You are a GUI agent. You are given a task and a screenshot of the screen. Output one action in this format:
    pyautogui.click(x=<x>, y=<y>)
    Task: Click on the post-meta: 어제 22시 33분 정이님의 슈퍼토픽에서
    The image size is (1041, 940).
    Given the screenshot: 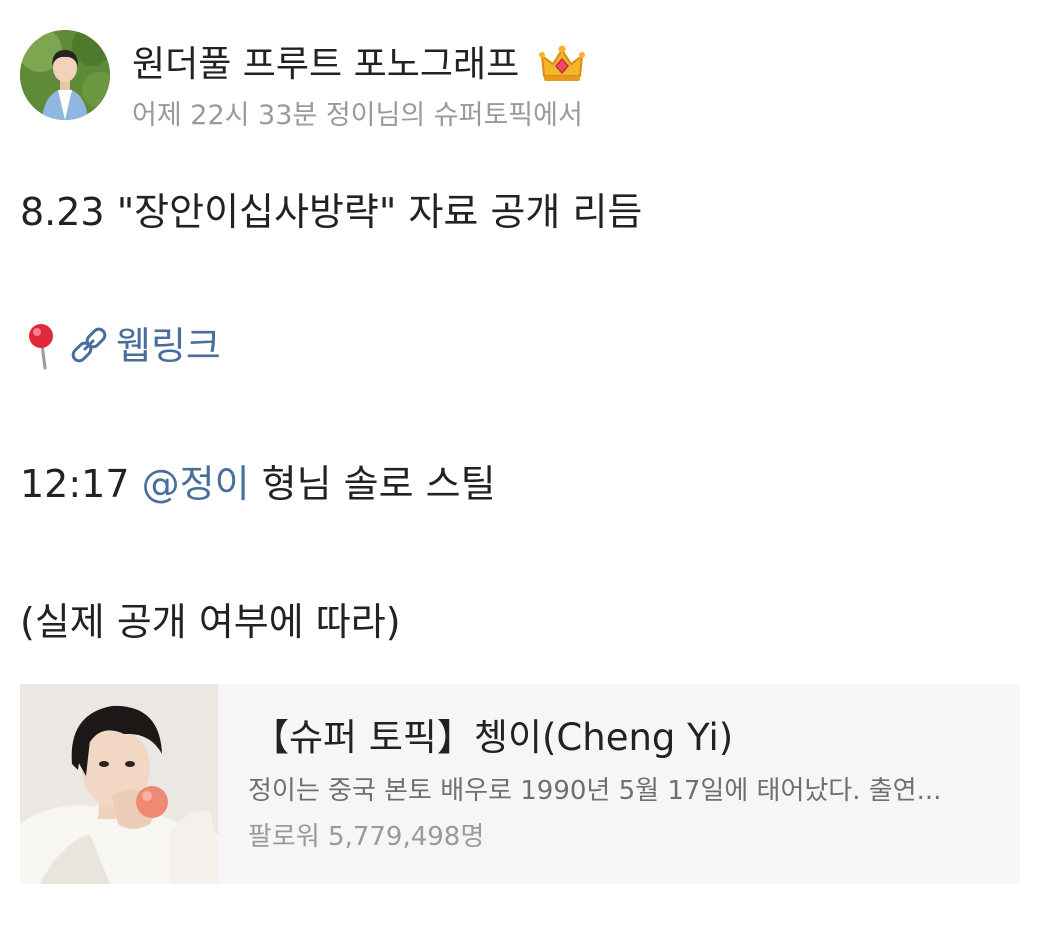 What is the action you would take?
    pyautogui.click(x=357, y=115)
    